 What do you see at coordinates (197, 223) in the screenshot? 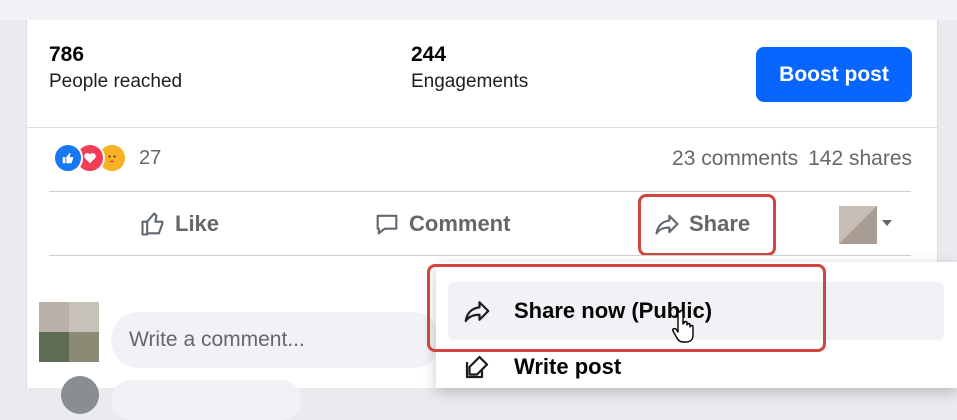
I see `like-label: Like` at bounding box center [197, 223].